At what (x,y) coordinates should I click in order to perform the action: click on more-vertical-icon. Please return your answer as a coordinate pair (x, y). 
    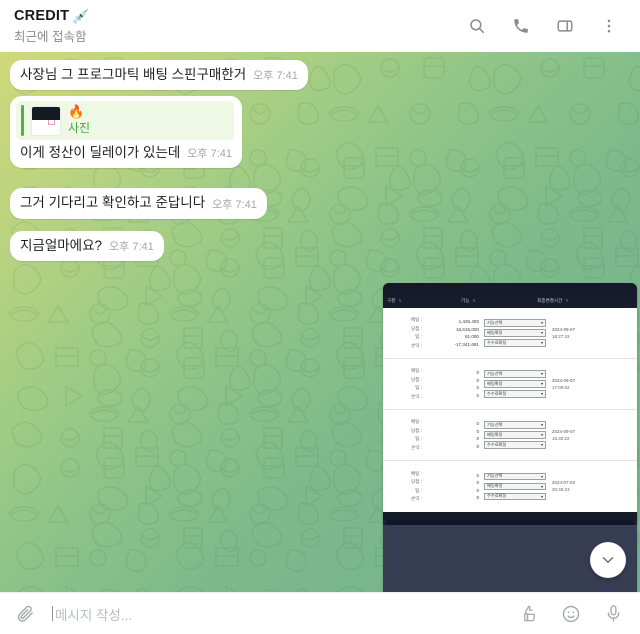
    Looking at the image, I should click on (609, 26).